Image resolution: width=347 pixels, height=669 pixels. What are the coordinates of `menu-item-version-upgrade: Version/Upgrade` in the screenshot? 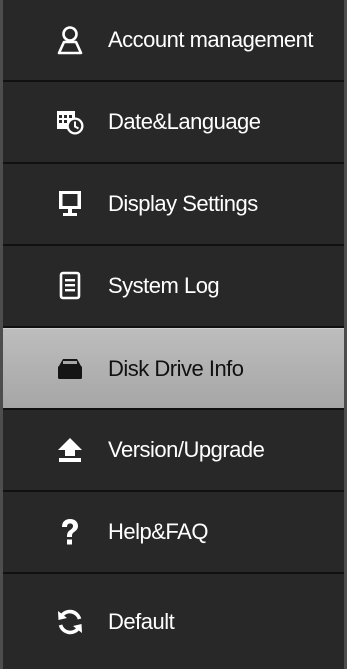 It's located at (173, 451).